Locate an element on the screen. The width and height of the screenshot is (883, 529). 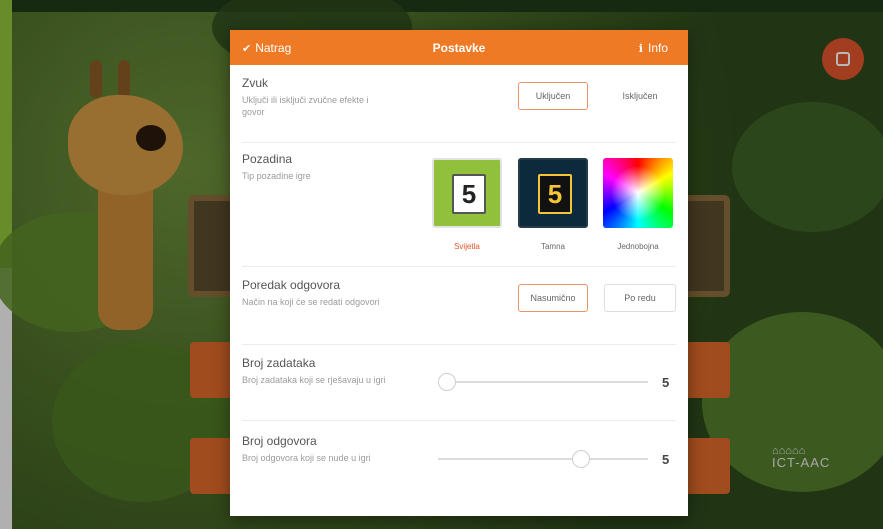
background-title: Pozadina is located at coordinates (267, 159).